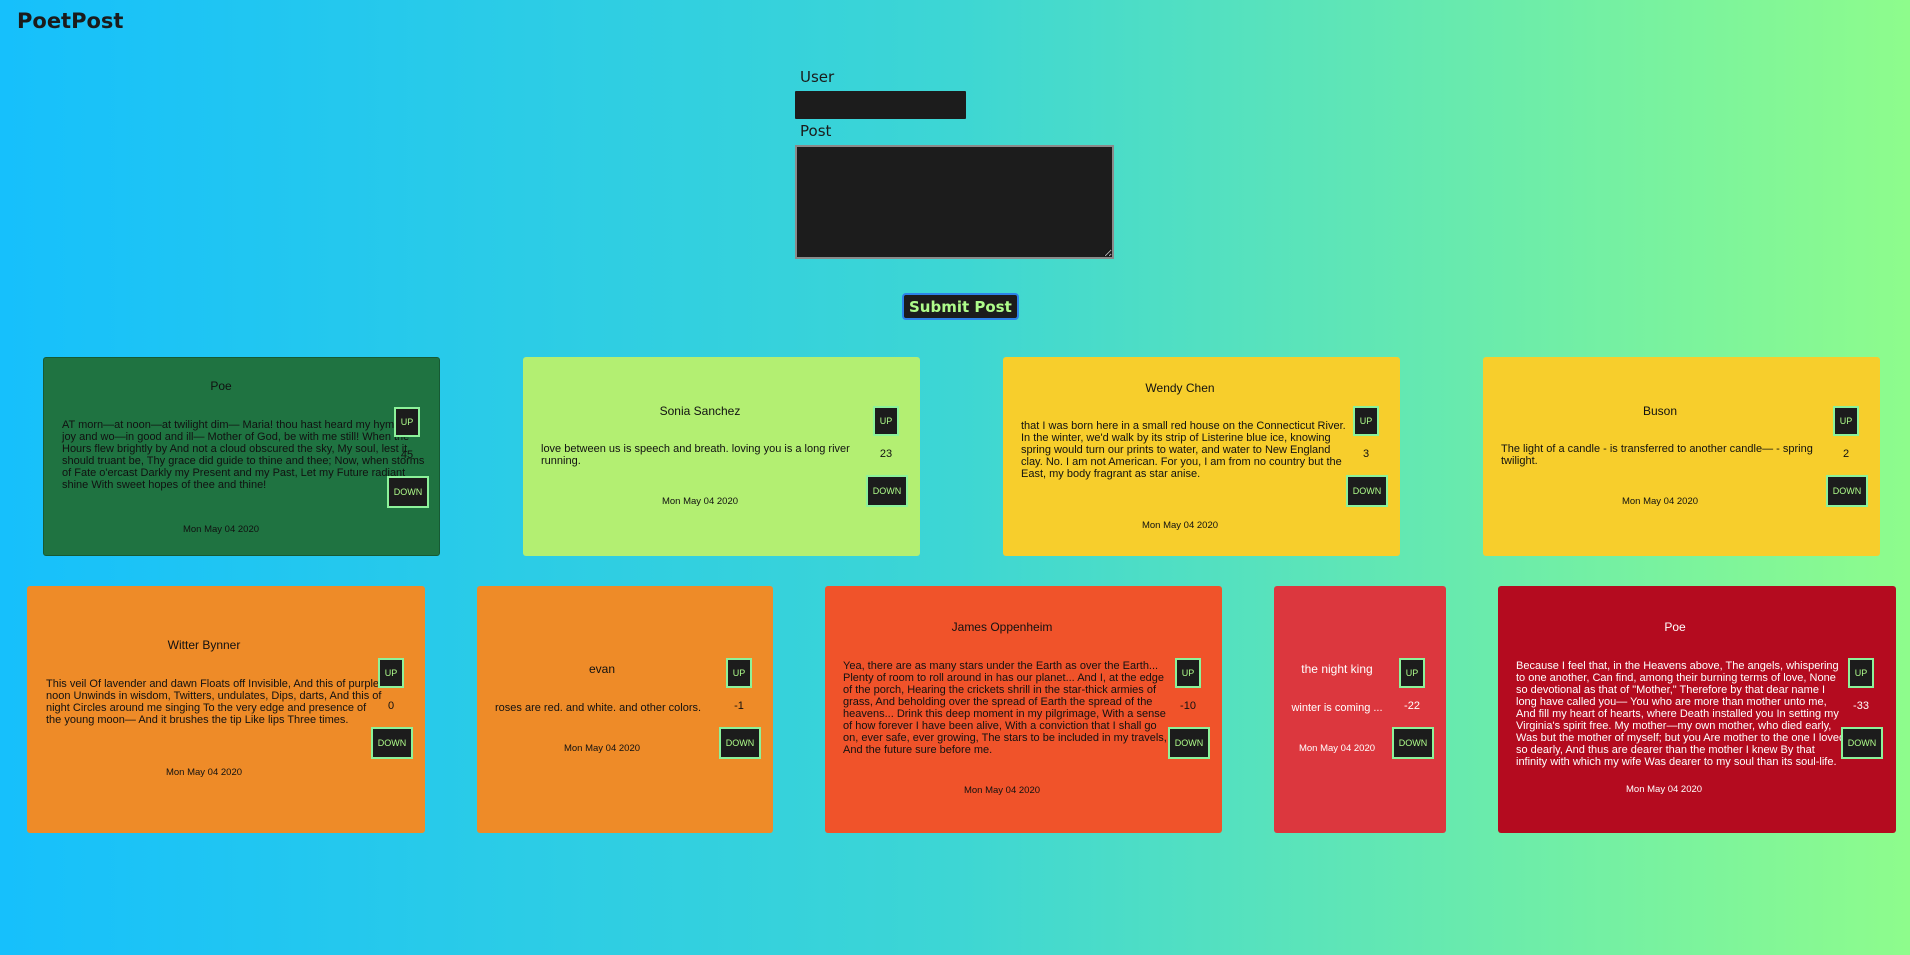 The image size is (1910, 955). I want to click on post-score: -22, so click(1412, 706).